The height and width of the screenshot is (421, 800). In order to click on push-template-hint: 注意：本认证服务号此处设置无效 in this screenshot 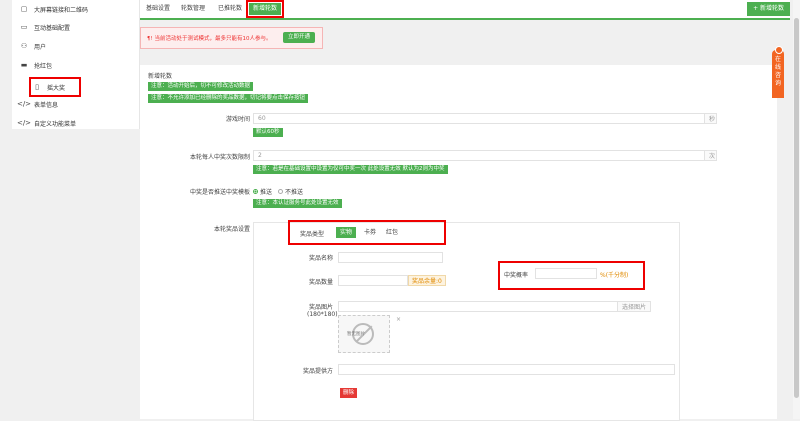, I will do `click(297, 203)`.